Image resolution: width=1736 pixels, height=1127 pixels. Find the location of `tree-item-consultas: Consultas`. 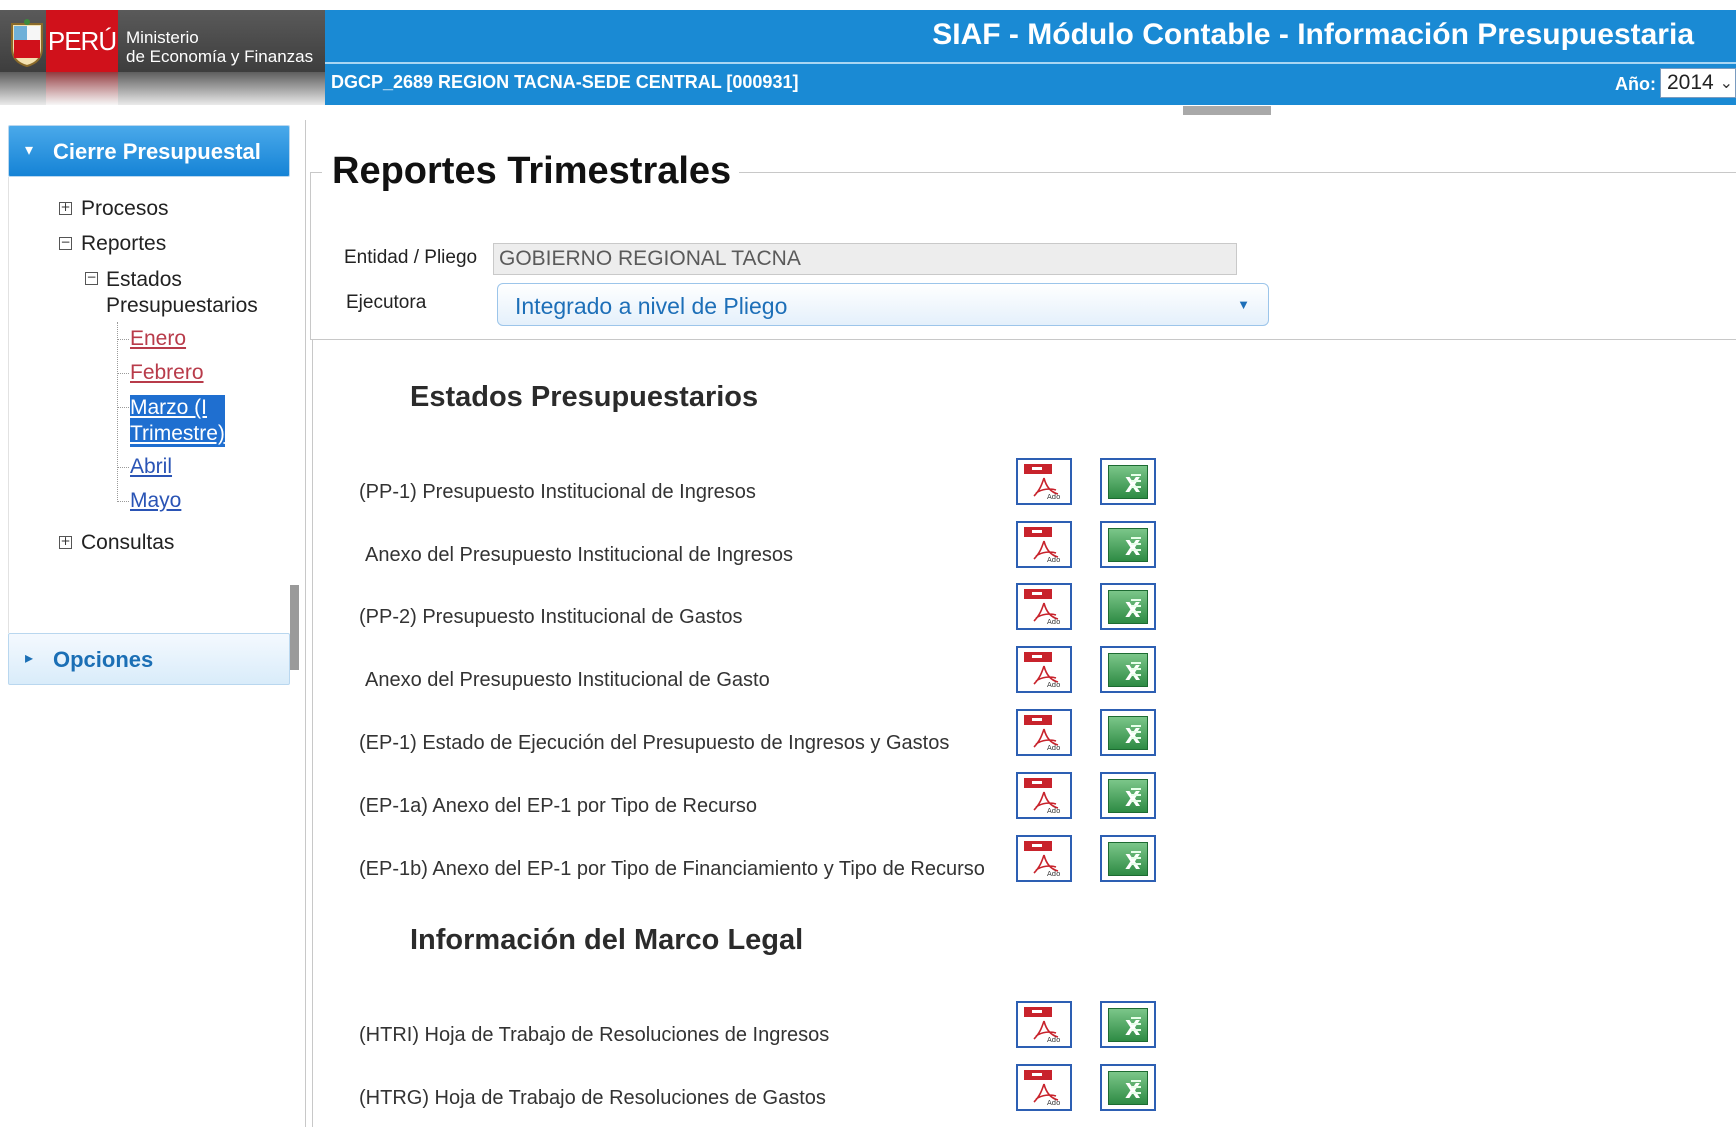

tree-item-consultas: Consultas is located at coordinates (127, 543).